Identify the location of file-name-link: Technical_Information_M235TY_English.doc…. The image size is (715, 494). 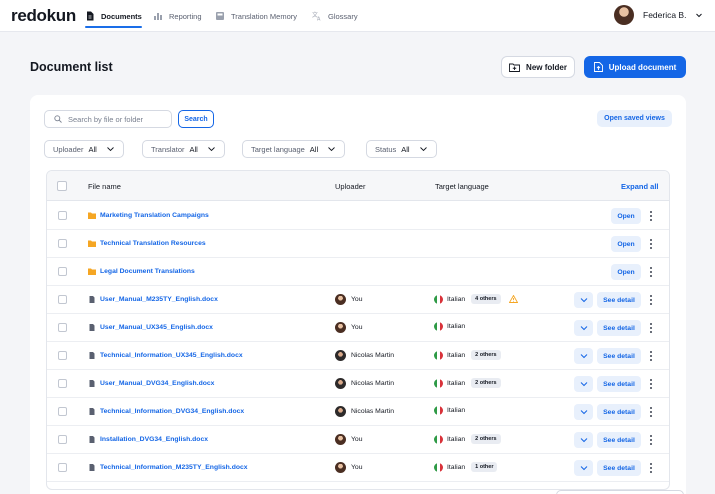
(174, 467).